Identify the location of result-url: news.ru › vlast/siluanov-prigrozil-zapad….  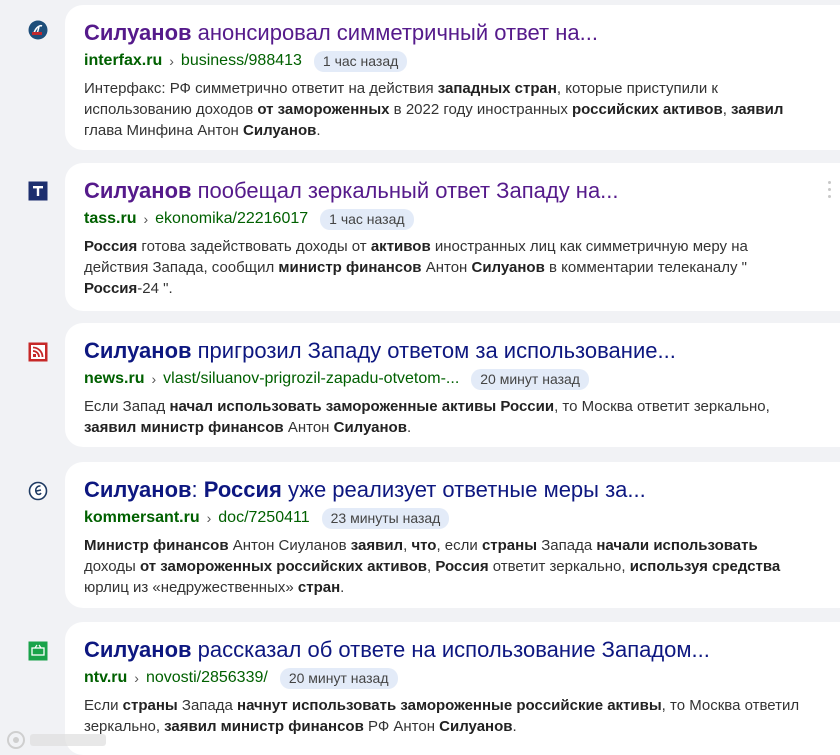
(452, 379).